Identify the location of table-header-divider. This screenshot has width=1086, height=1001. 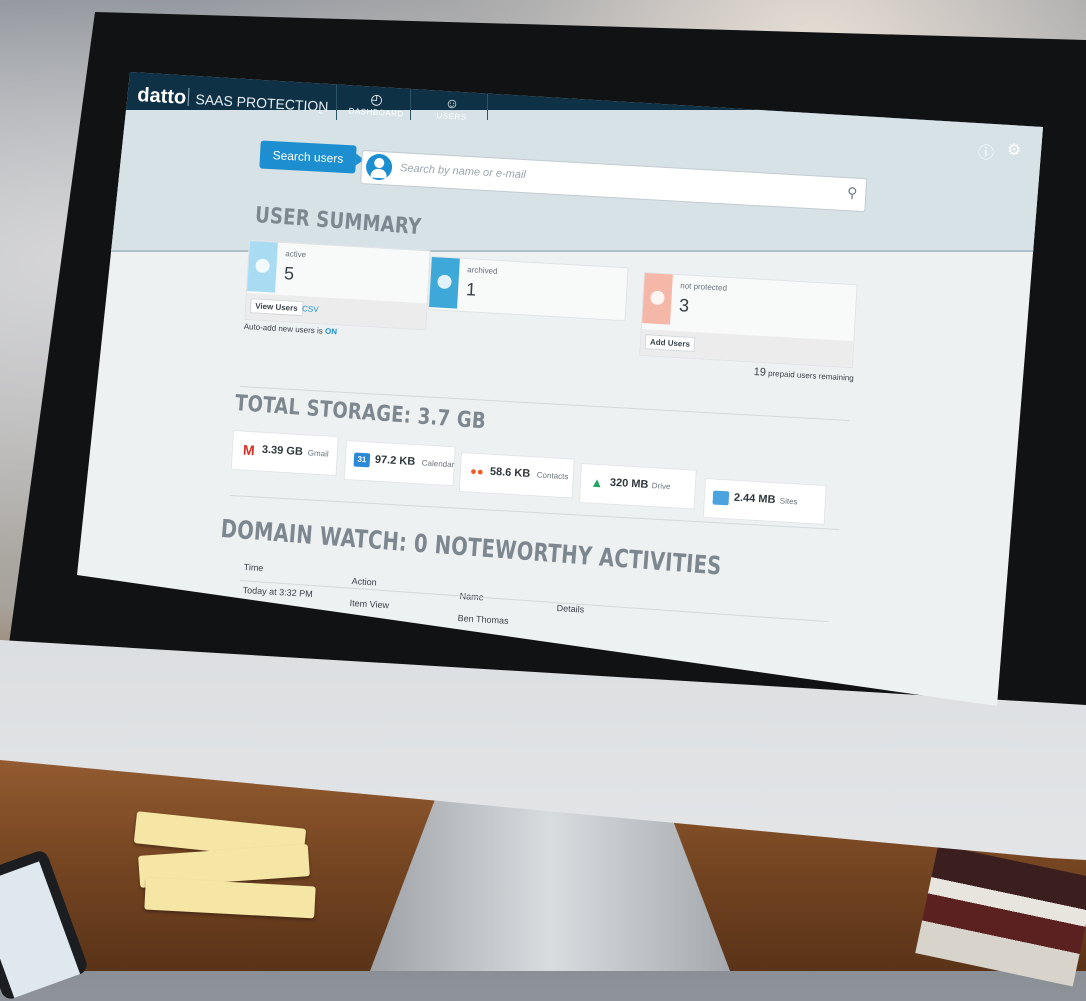
(534, 601).